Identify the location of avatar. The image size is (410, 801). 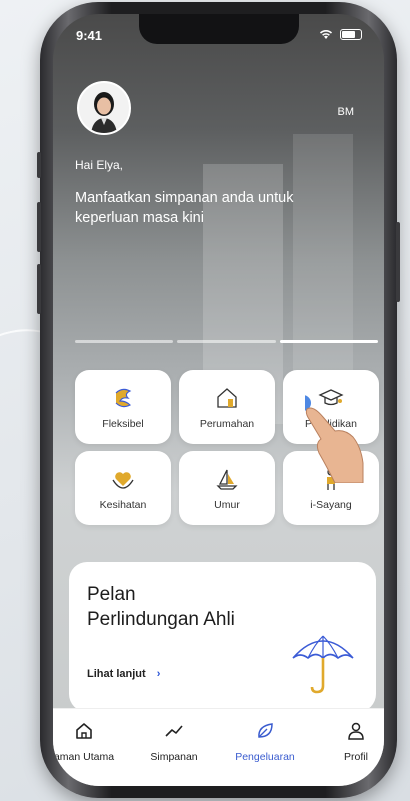
(104, 108).